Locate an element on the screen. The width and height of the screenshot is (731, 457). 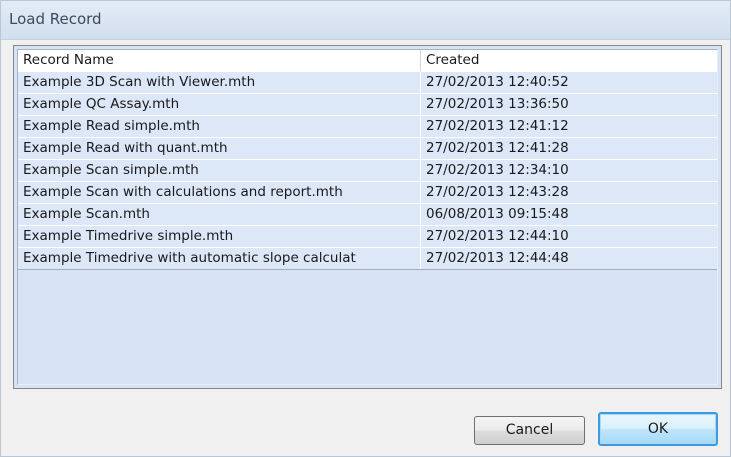
ok-button: OK is located at coordinates (658, 429).